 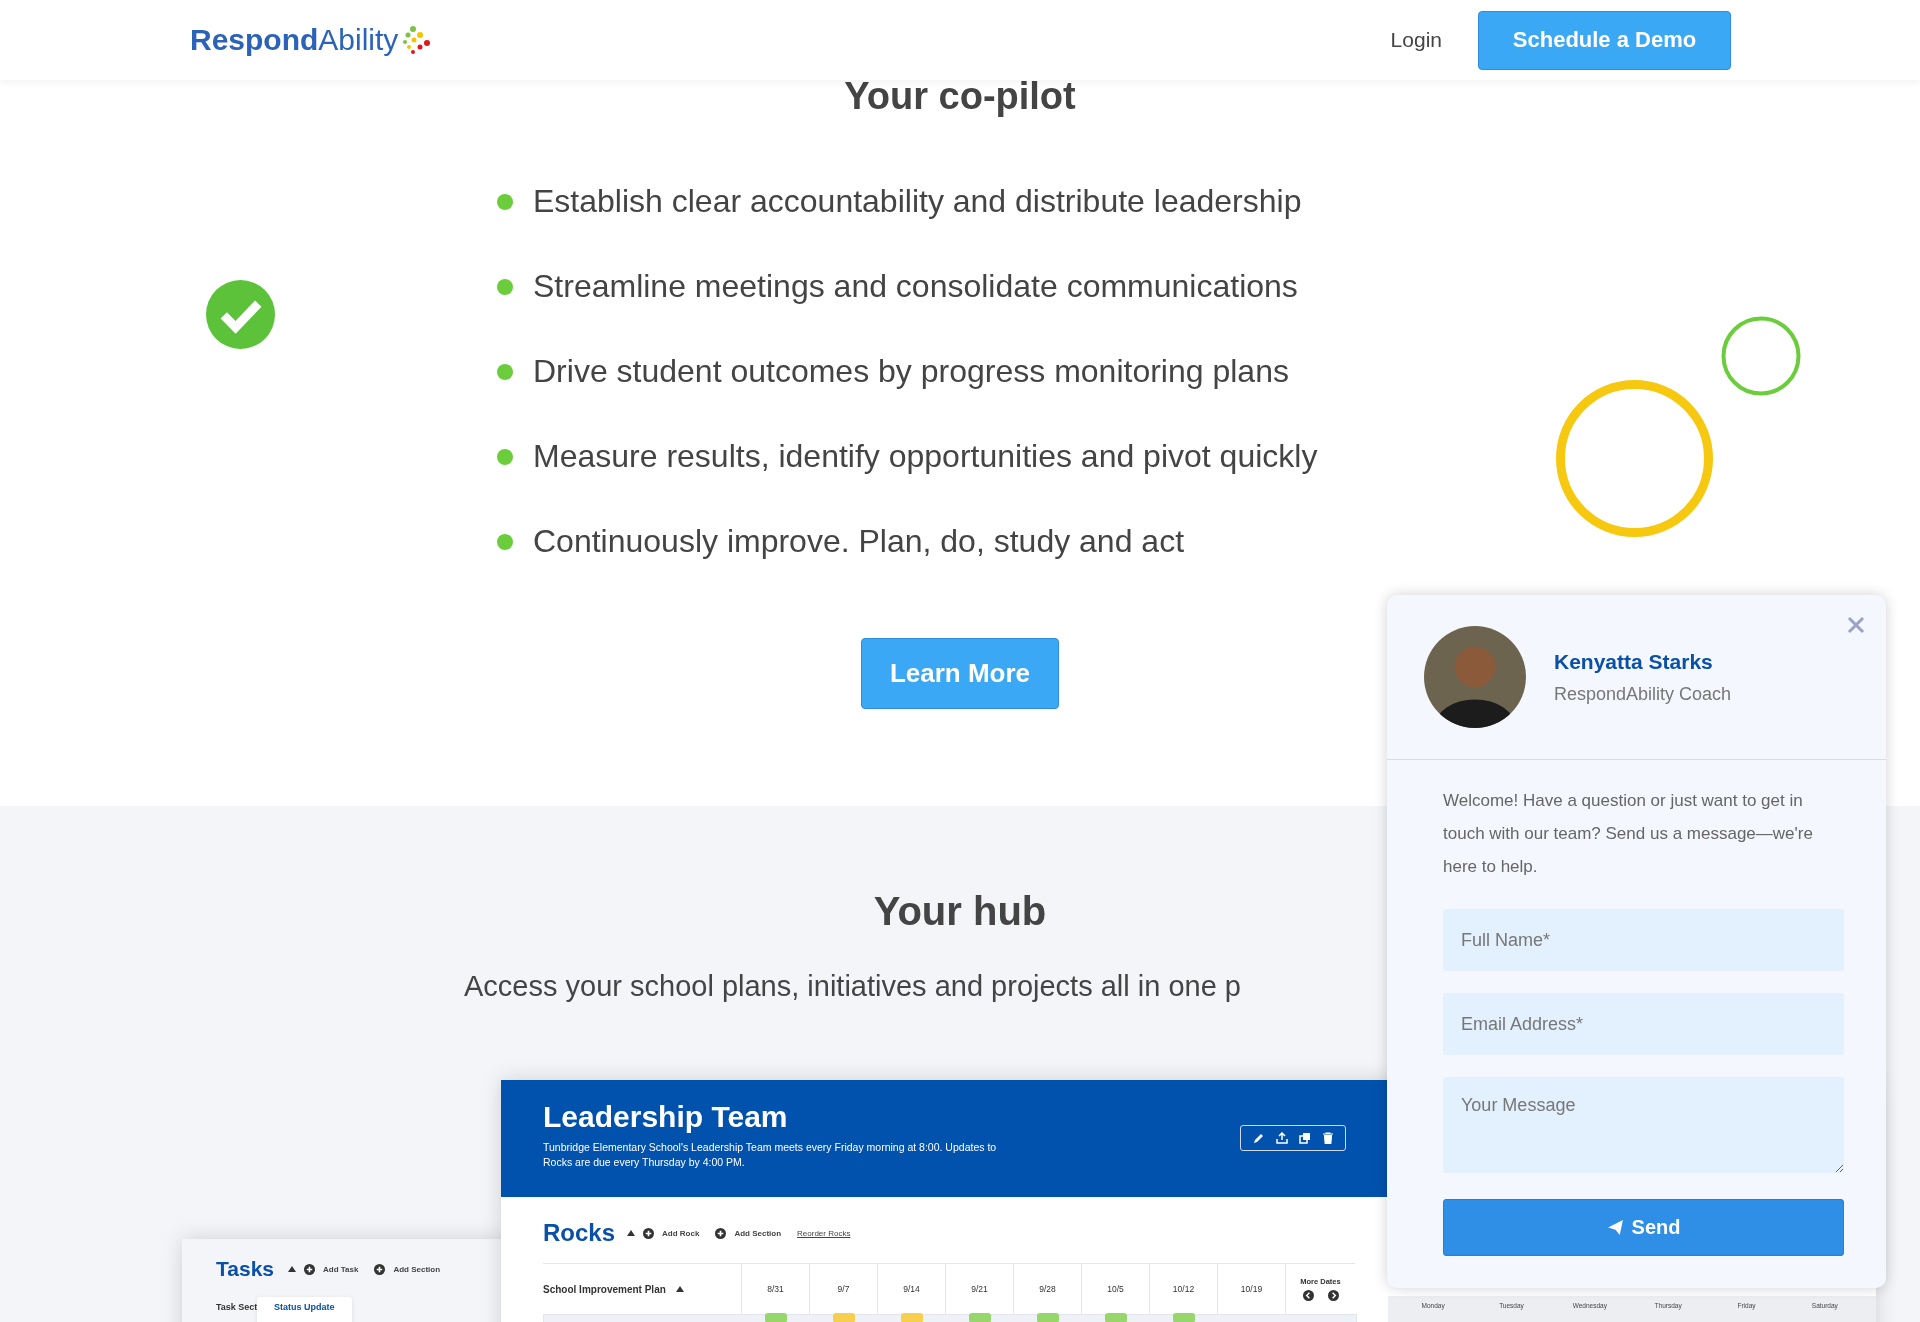 What do you see at coordinates (960, 96) in the screenshot?
I see `section-heading: Your co-pilot` at bounding box center [960, 96].